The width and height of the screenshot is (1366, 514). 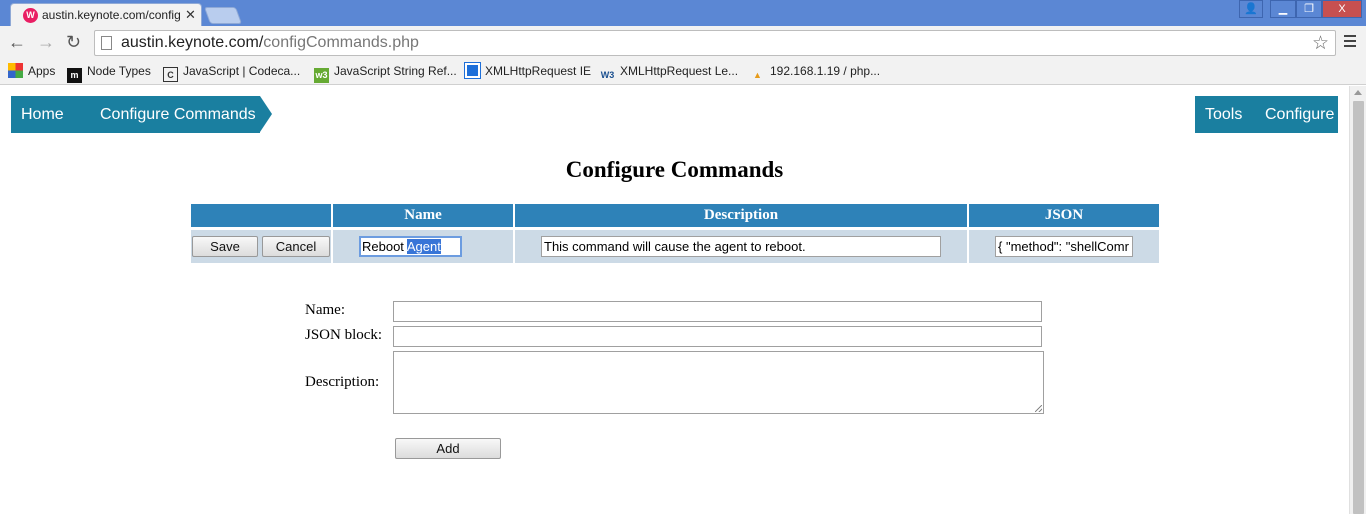 I want to click on tab-close-icon: ✕, so click(x=190, y=15).